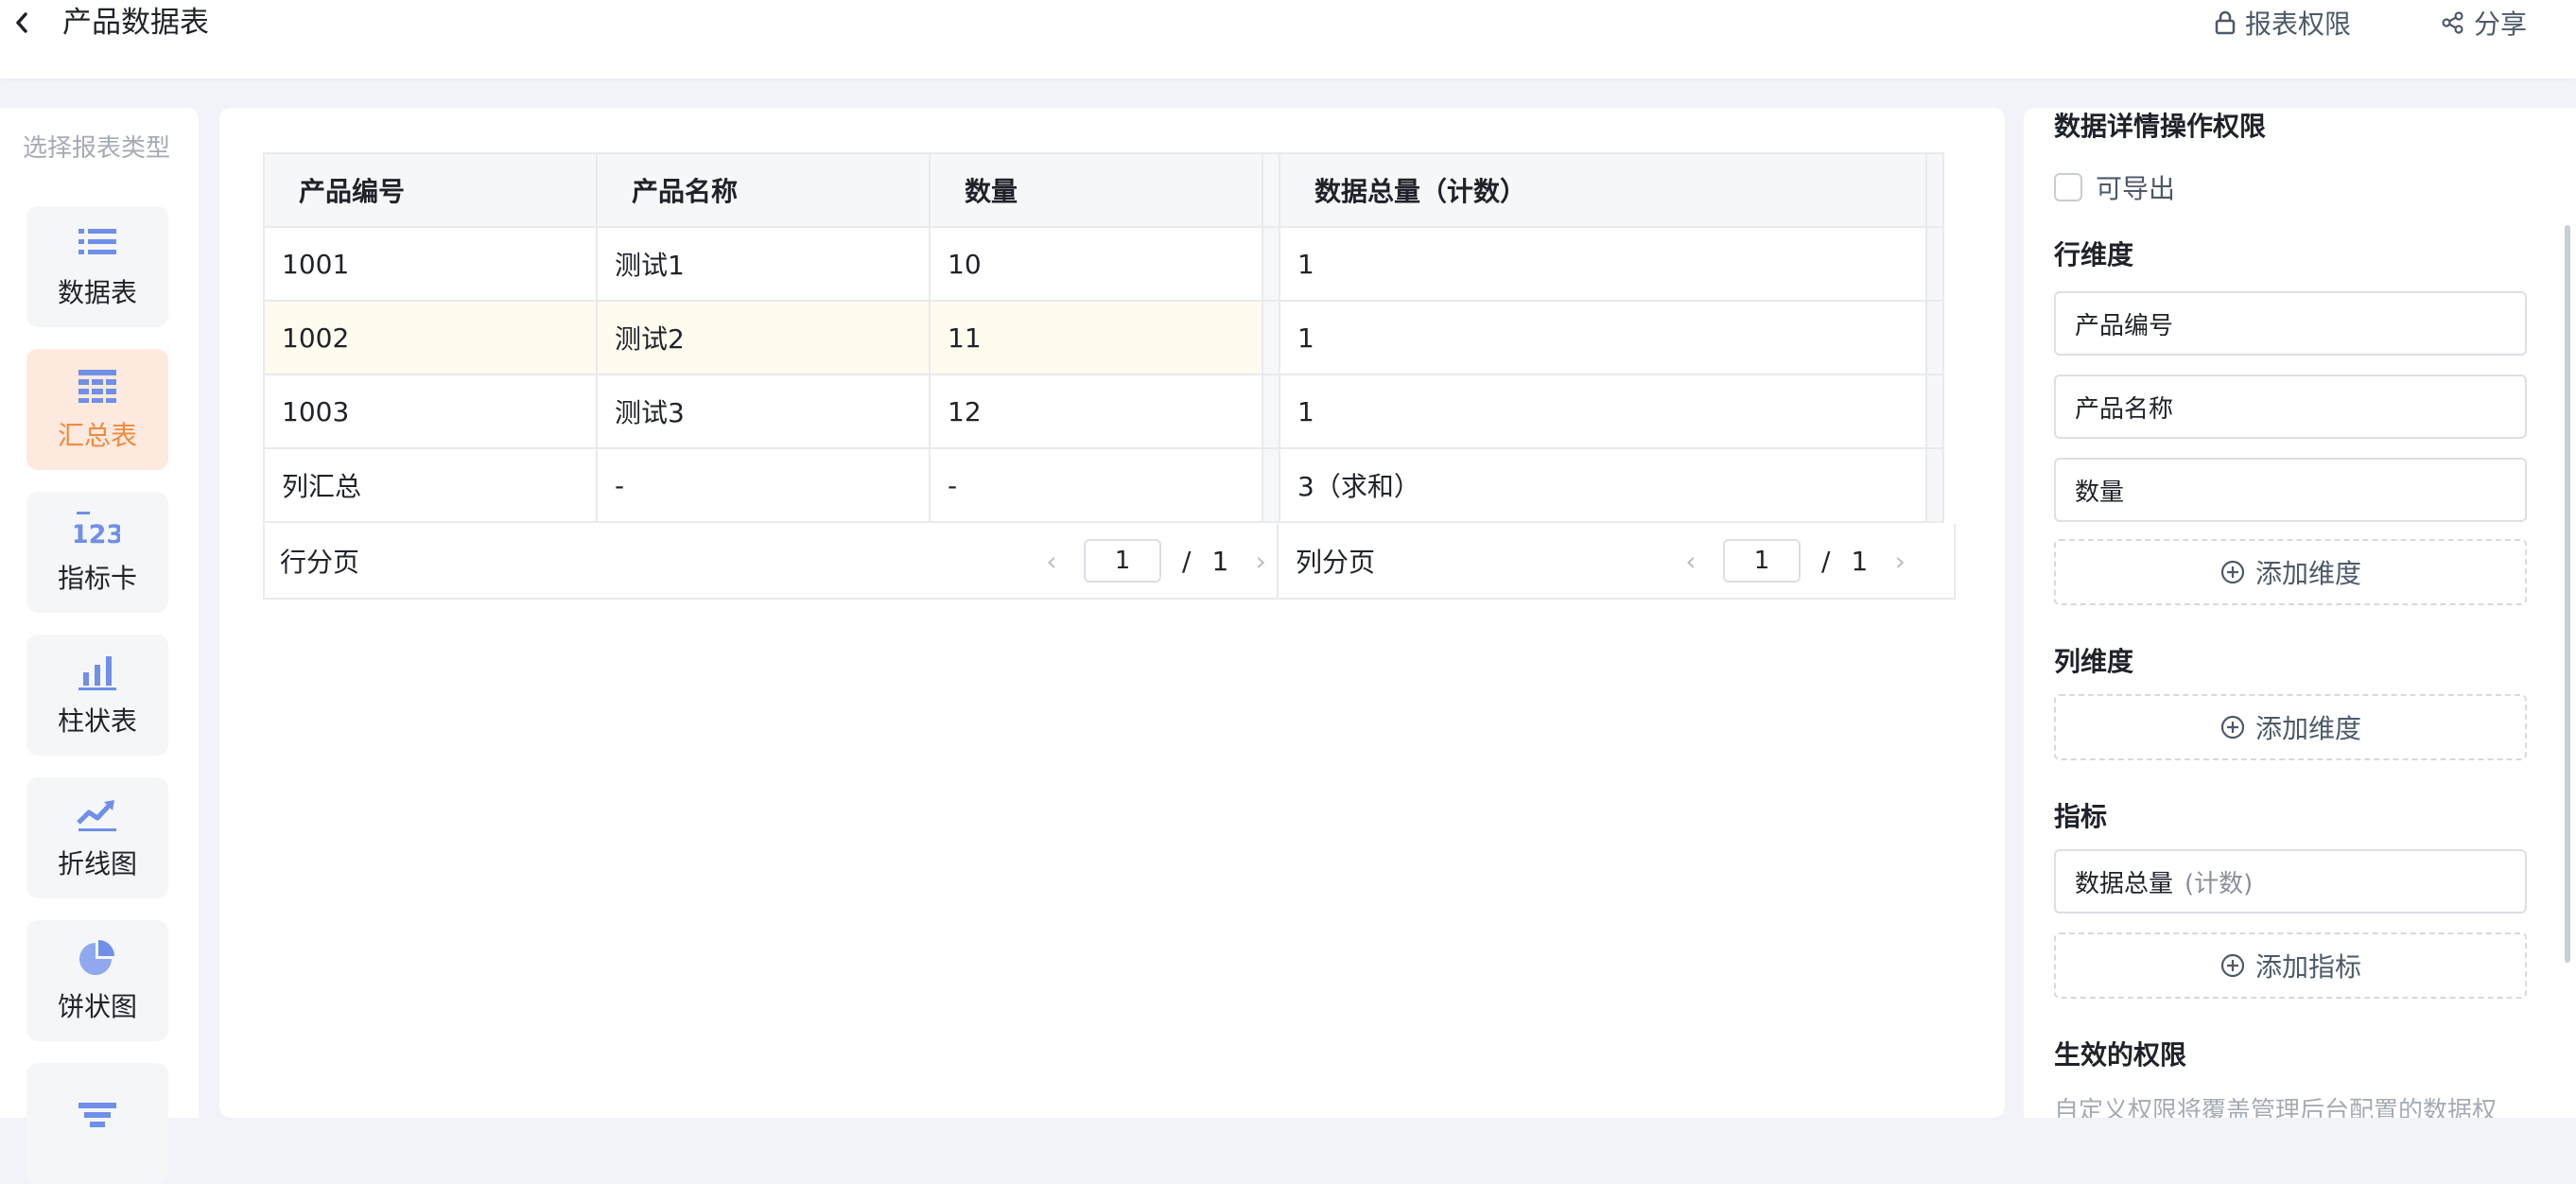 Image resolution: width=2576 pixels, height=1184 pixels. What do you see at coordinates (97, 148) in the screenshot?
I see `report-type-title: 选择报表类型` at bounding box center [97, 148].